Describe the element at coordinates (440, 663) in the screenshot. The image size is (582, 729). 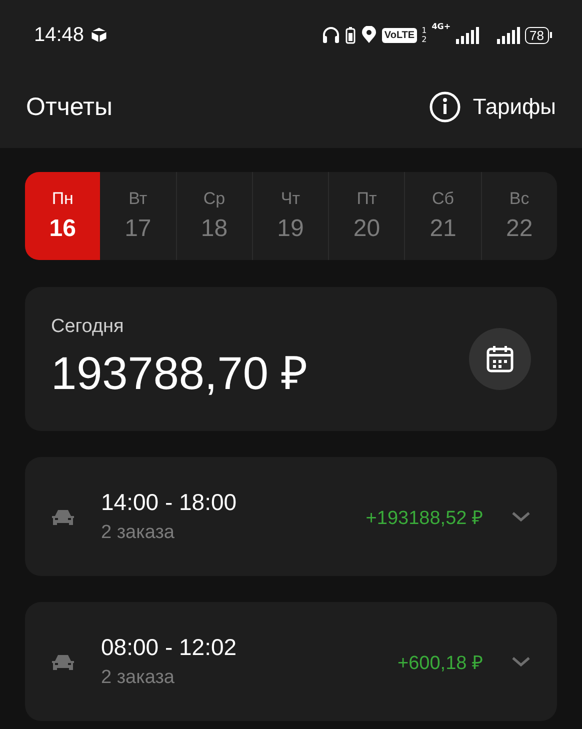
I see `shift-amount: +600,18 ₽` at that location.